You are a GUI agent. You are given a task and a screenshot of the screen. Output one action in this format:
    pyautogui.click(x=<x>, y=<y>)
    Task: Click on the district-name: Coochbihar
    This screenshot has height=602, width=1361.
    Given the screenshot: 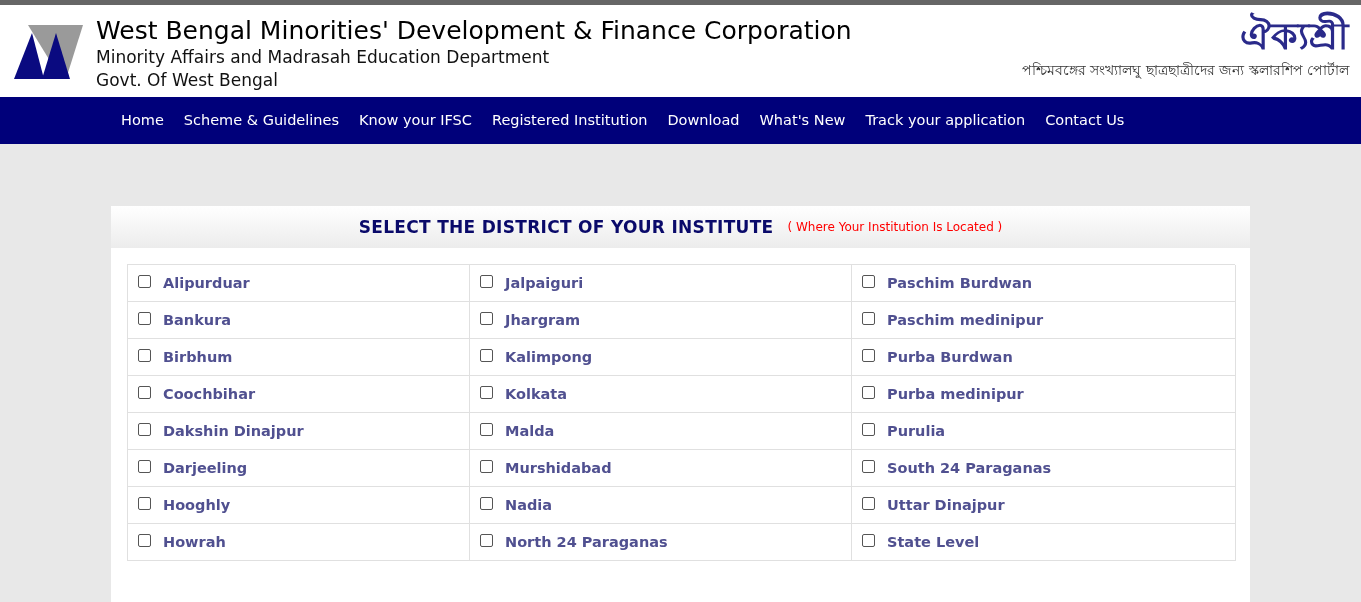 What is the action you would take?
    pyautogui.click(x=209, y=394)
    